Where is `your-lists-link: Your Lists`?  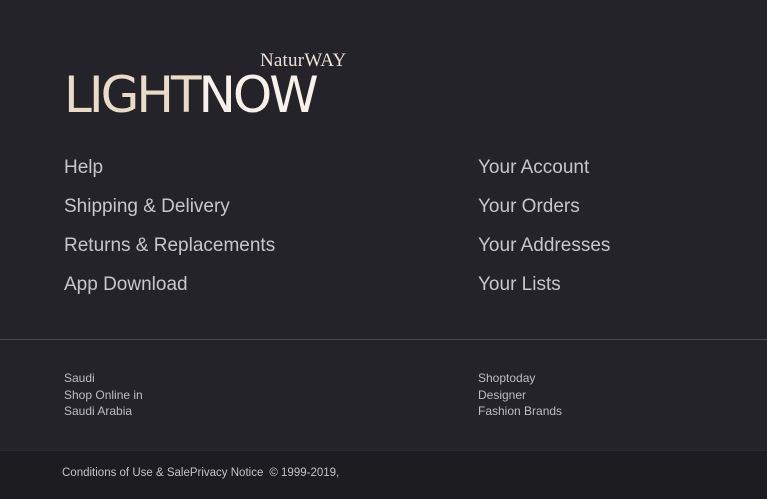 your-lists-link: Your Lists is located at coordinates (544, 294).